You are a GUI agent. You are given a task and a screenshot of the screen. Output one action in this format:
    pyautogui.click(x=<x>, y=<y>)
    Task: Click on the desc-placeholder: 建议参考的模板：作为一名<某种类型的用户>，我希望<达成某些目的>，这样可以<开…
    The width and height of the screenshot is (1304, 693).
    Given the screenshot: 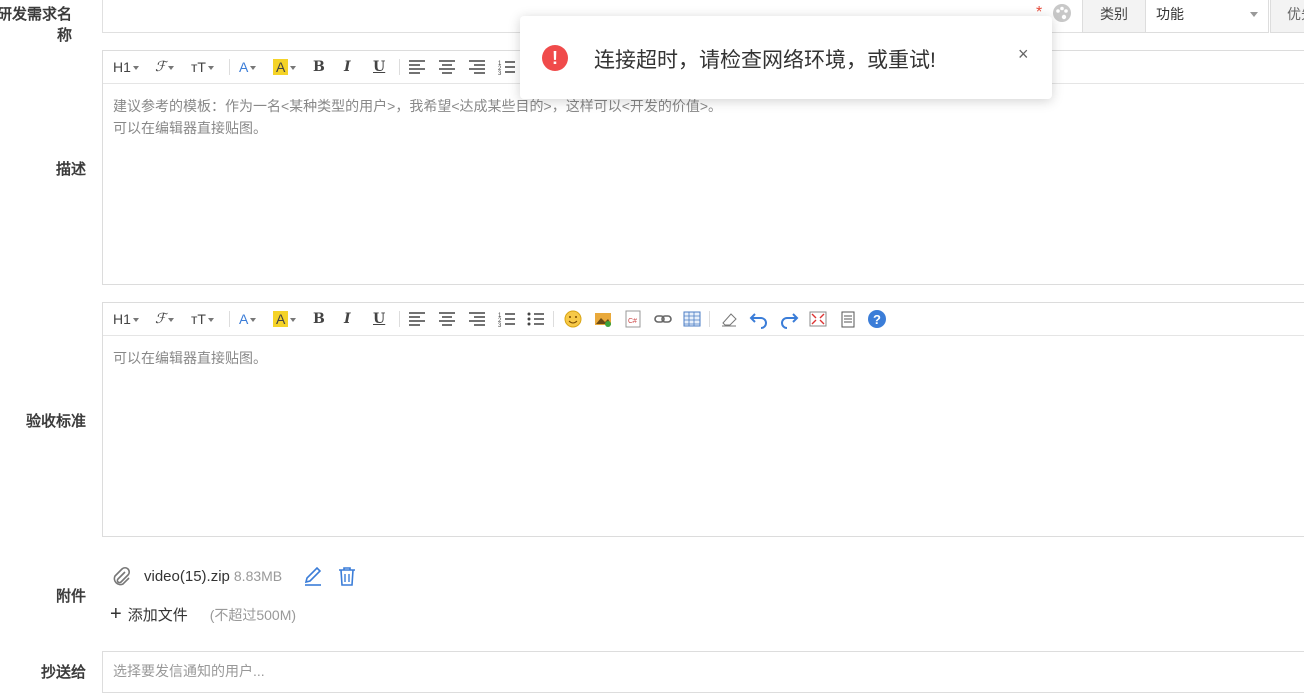 What is the action you would take?
    pyautogui.click(x=418, y=117)
    